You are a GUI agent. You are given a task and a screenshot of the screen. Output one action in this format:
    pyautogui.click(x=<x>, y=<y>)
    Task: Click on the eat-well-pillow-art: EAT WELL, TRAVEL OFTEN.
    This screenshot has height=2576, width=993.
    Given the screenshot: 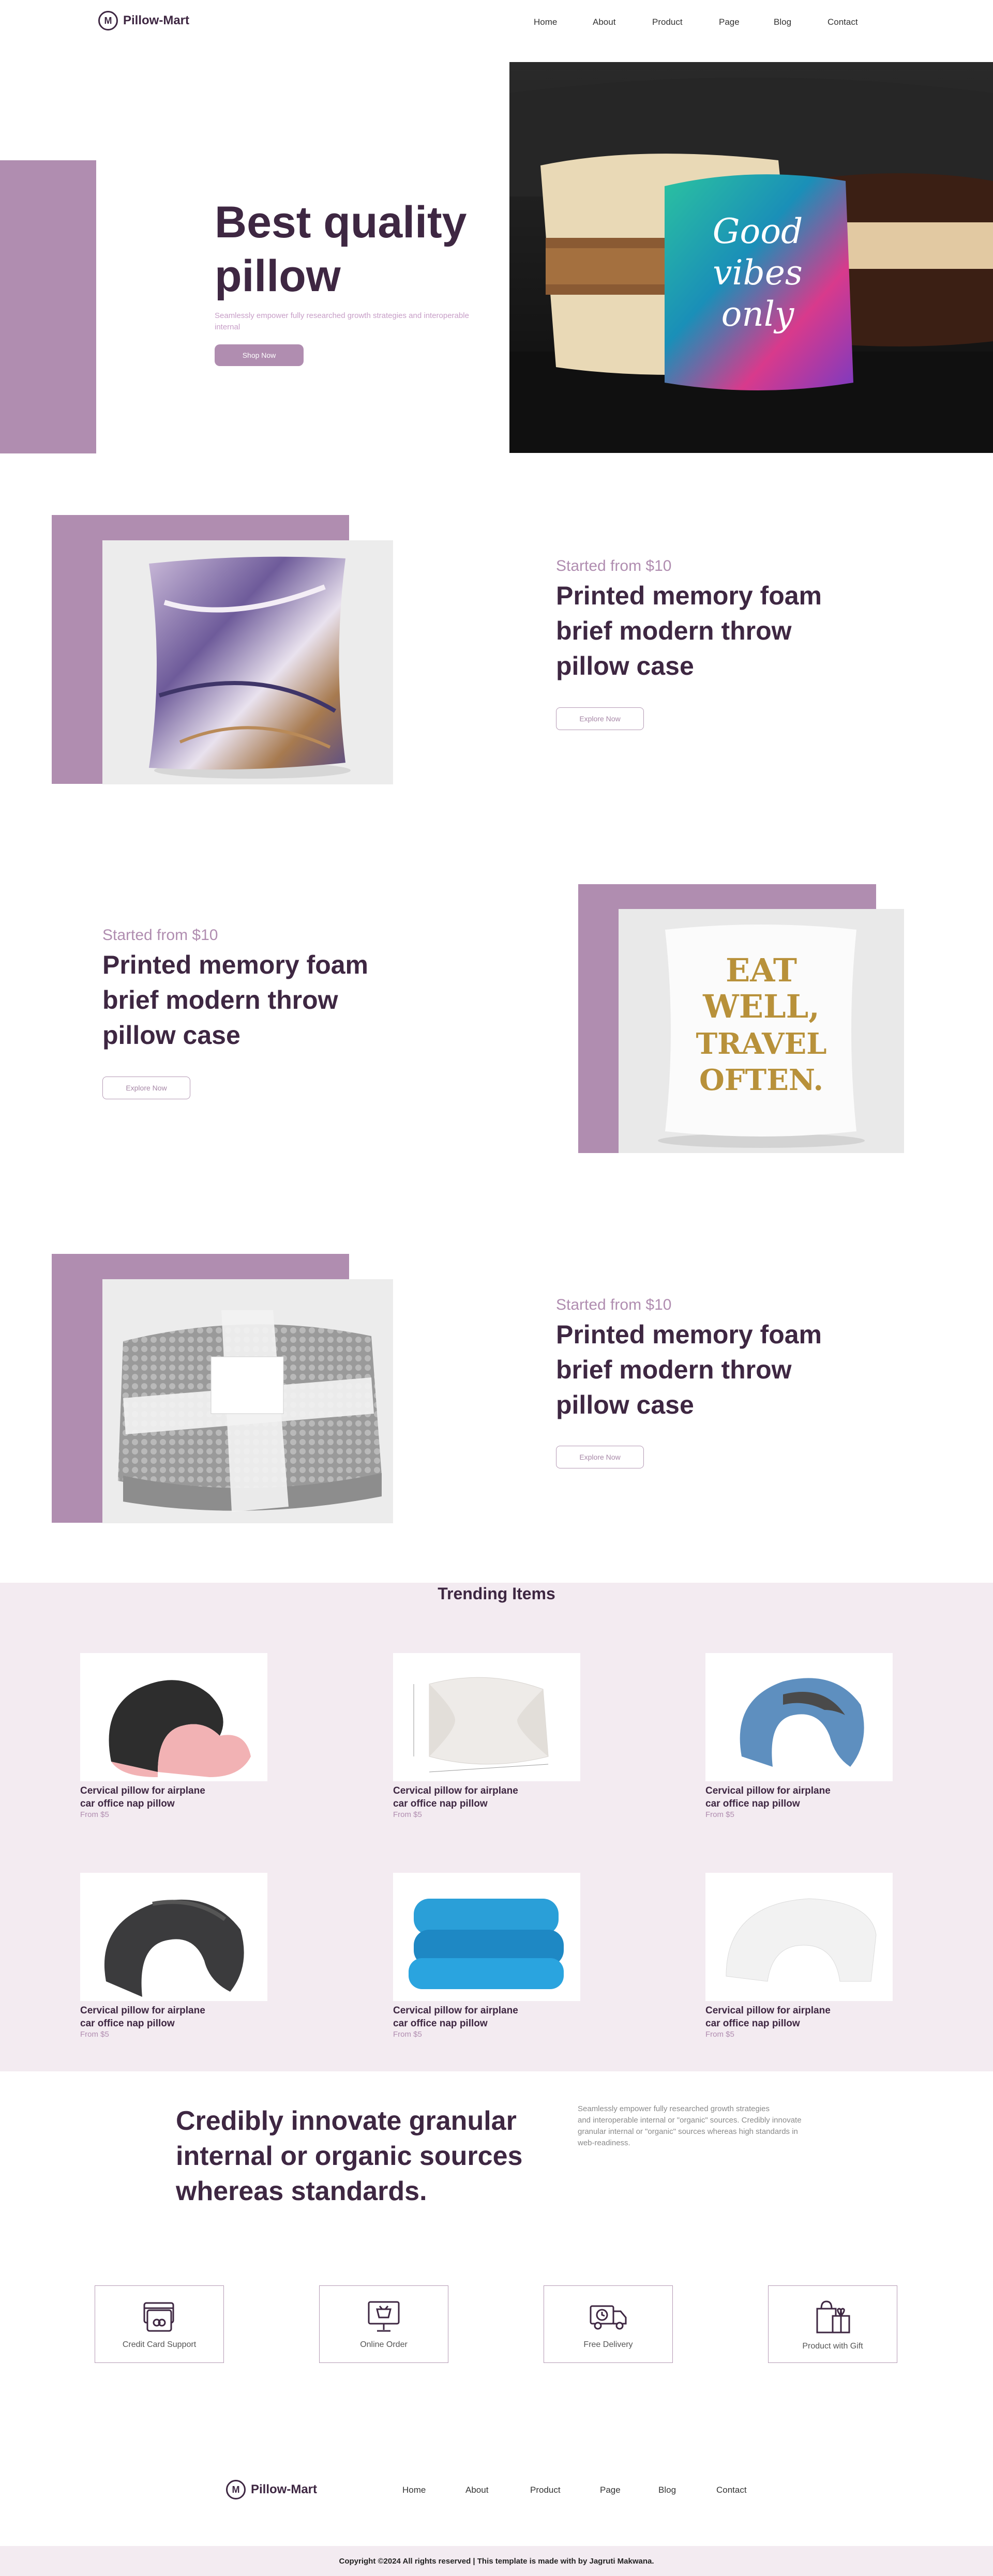 What is the action you would take?
    pyautogui.click(x=761, y=1037)
    